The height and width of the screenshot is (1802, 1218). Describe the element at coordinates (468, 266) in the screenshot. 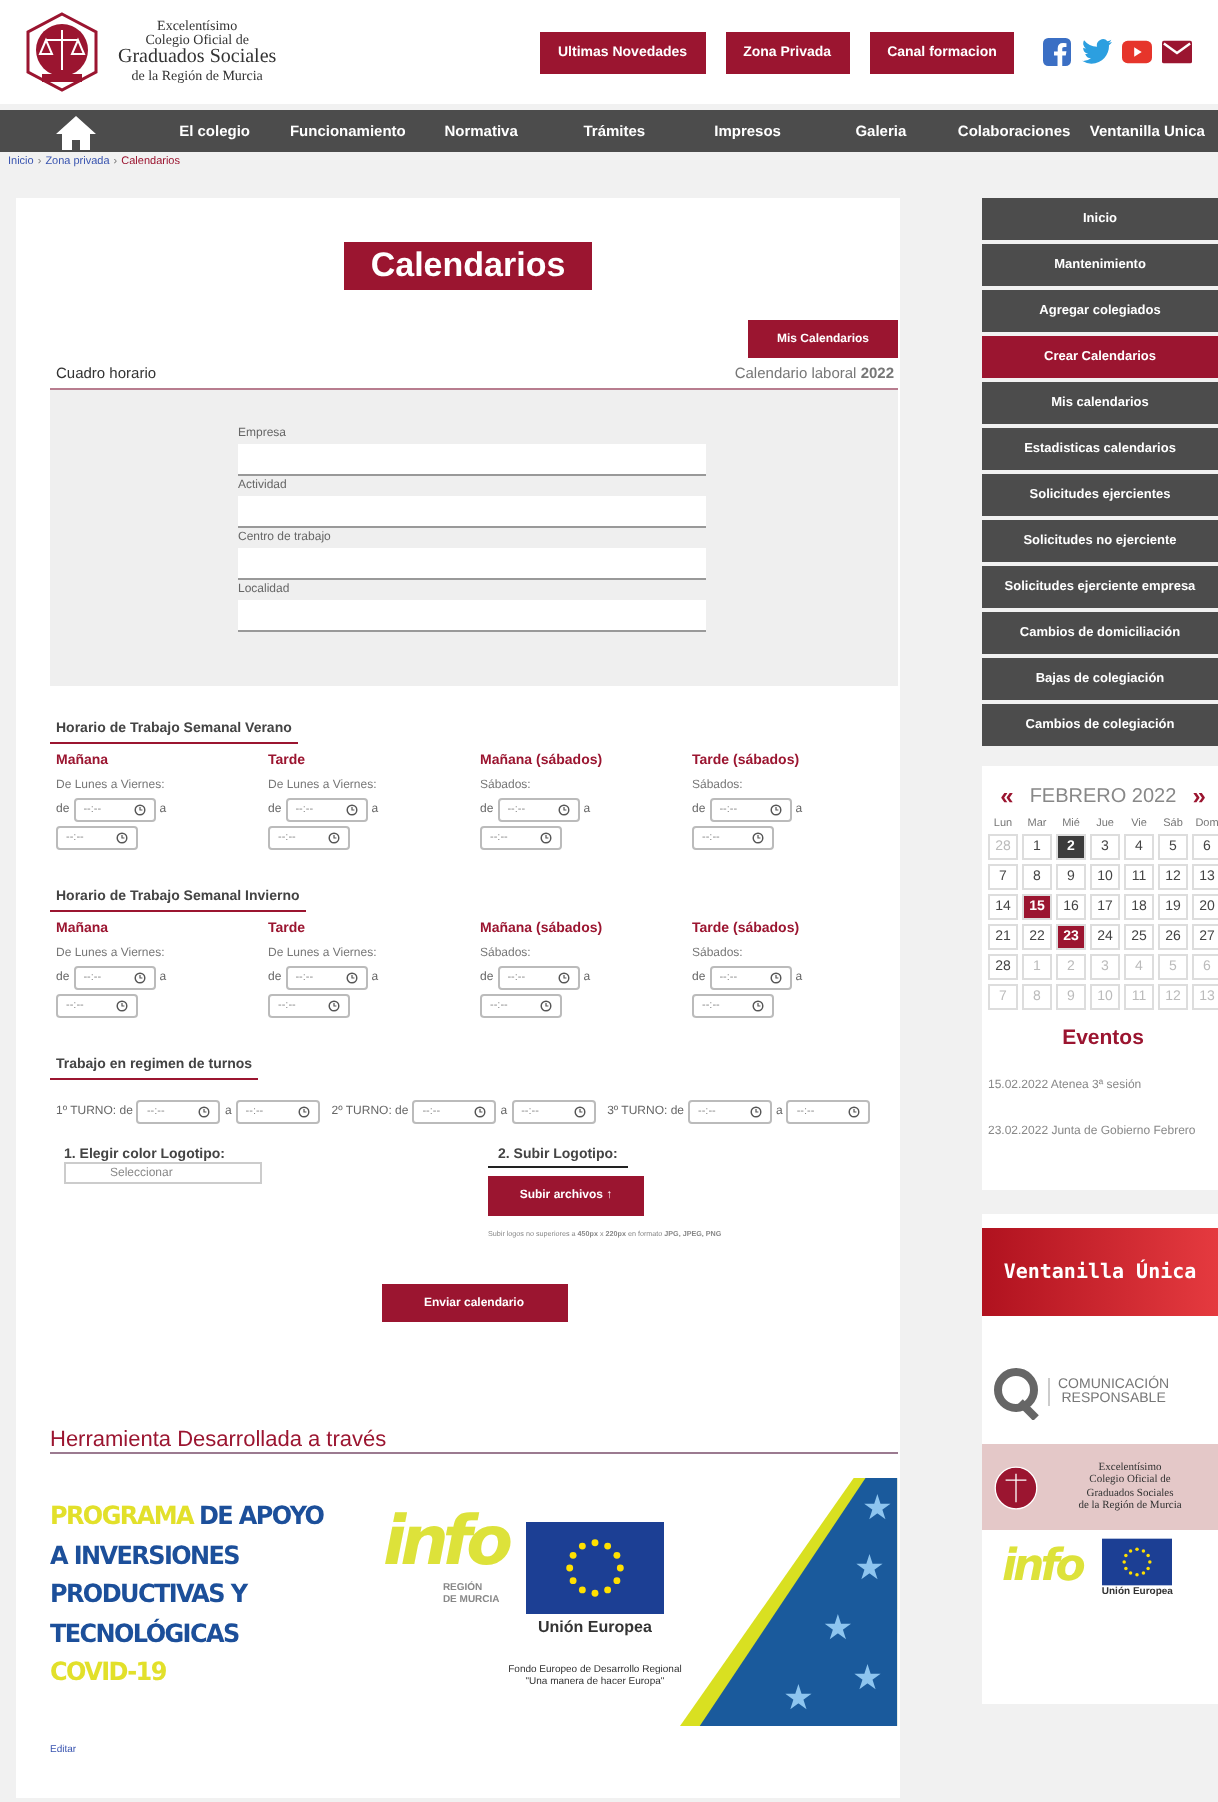

I see `page-title: Calendarios` at that location.